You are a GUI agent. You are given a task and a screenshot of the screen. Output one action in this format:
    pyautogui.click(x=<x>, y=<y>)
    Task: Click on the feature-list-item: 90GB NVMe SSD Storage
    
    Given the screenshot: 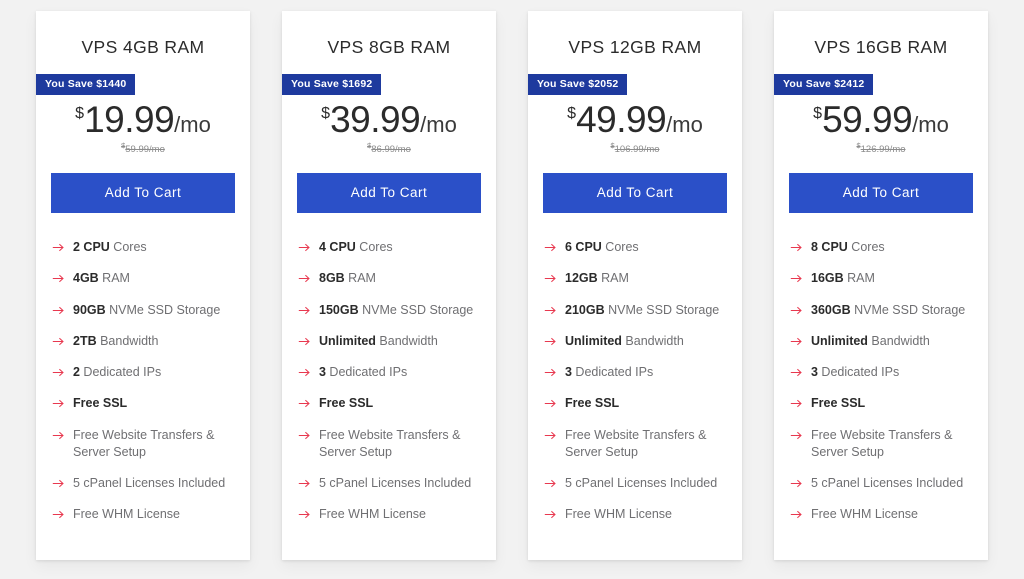 What is the action you would take?
    pyautogui.click(x=143, y=310)
    